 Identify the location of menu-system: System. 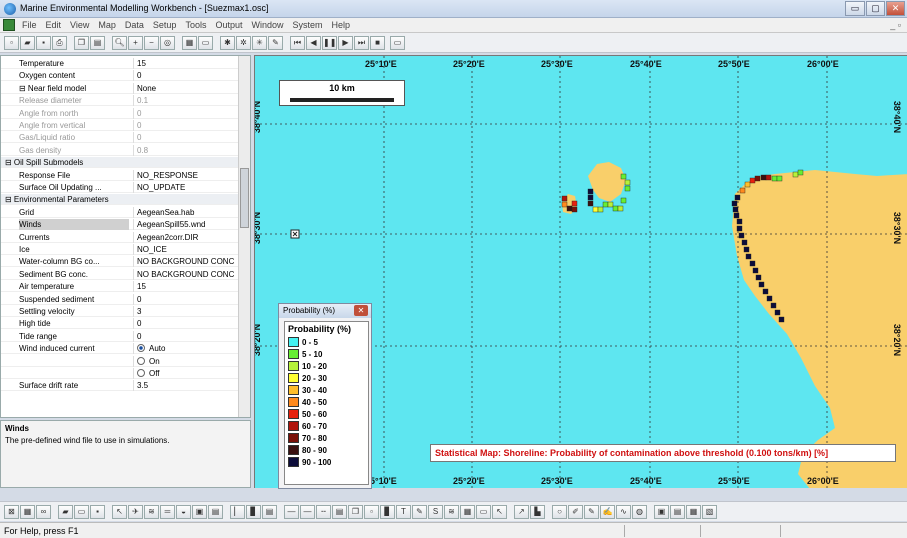
(308, 25).